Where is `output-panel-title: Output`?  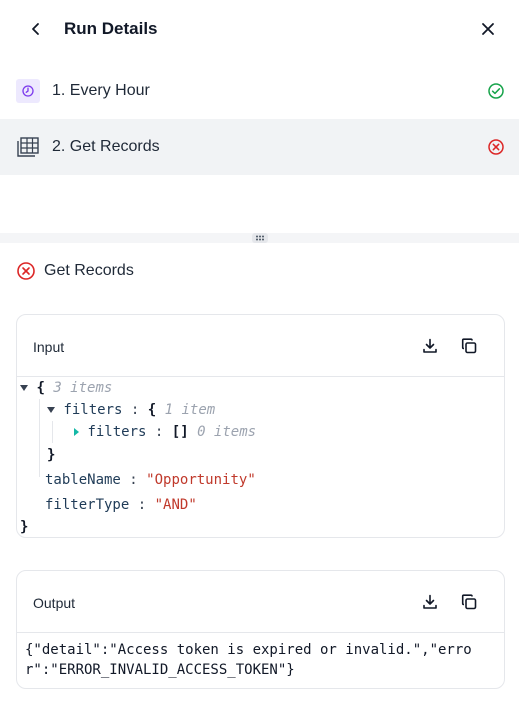
output-panel-title: Output is located at coordinates (54, 603).